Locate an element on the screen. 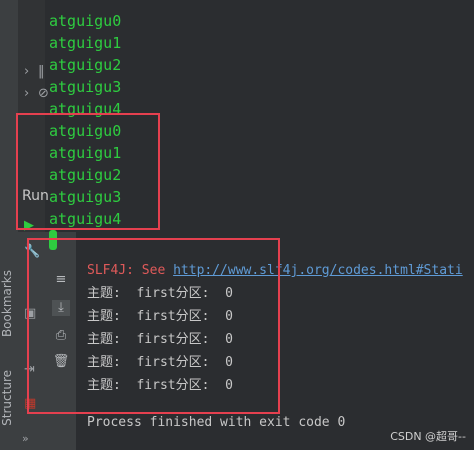 This screenshot has width=474, height=450. watermark: CSDN @超哥-- is located at coordinates (428, 436).